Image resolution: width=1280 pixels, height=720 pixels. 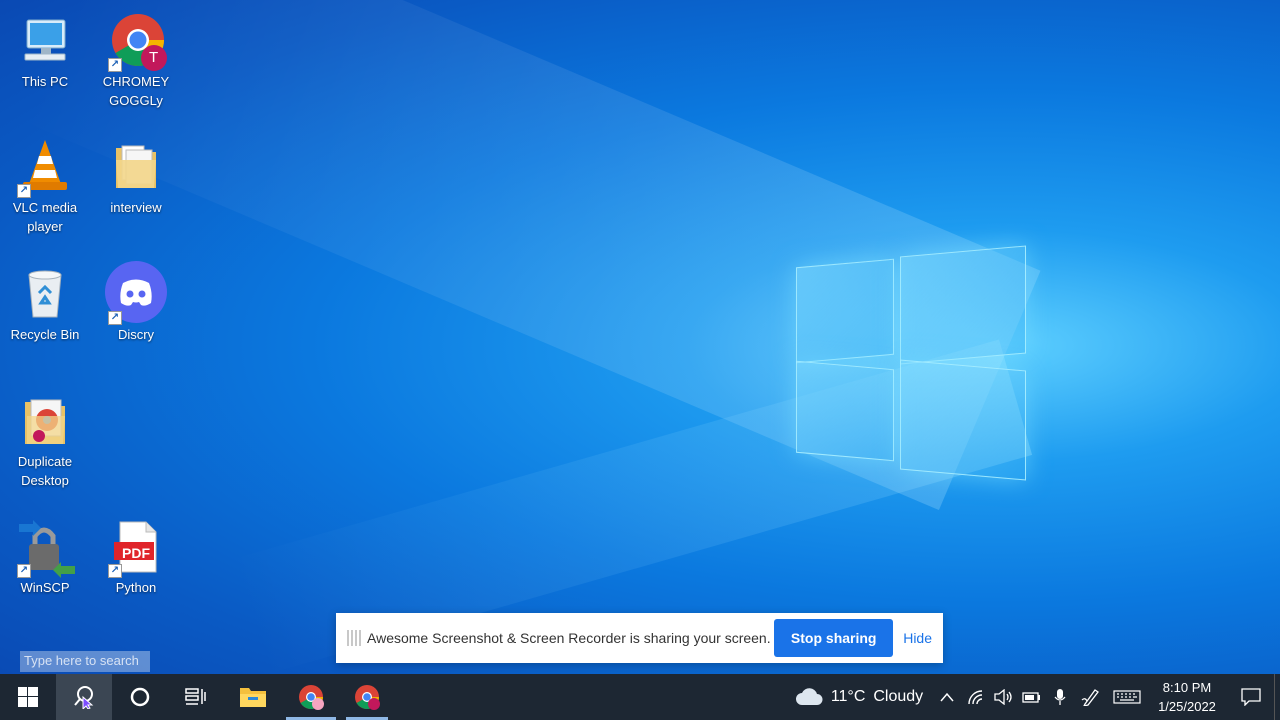 What do you see at coordinates (45, 40) in the screenshot?
I see `computer-icon` at bounding box center [45, 40].